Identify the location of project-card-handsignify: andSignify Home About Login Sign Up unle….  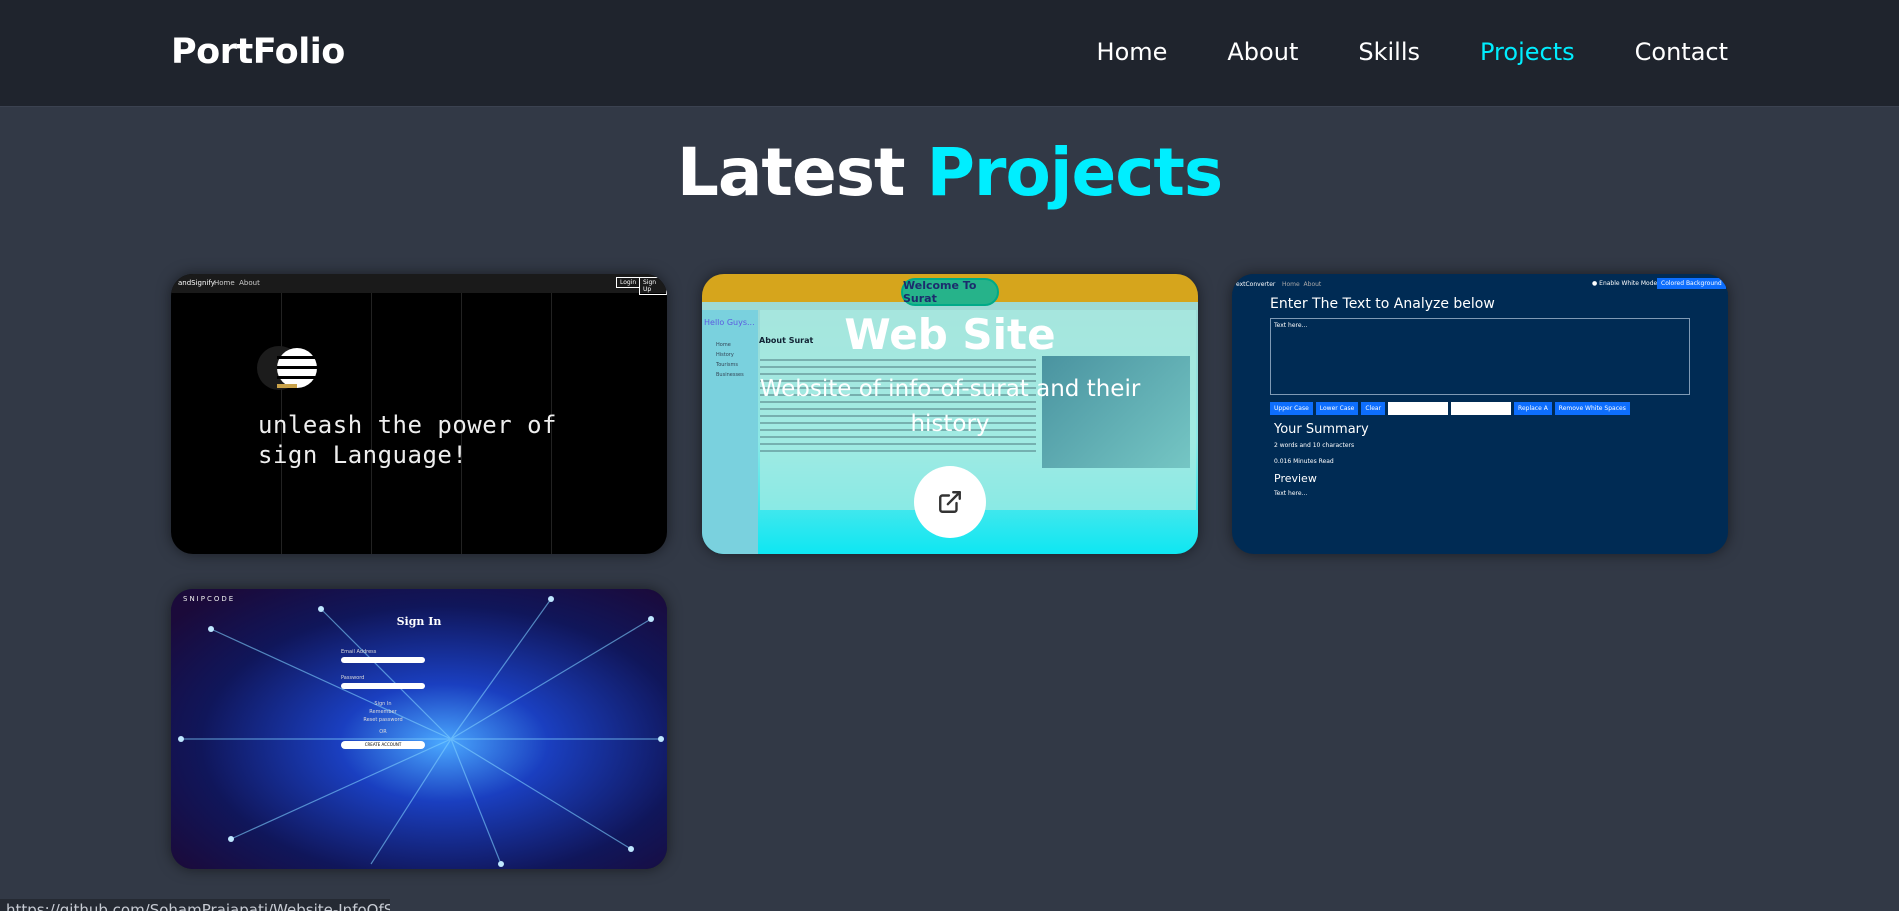
(419, 414).